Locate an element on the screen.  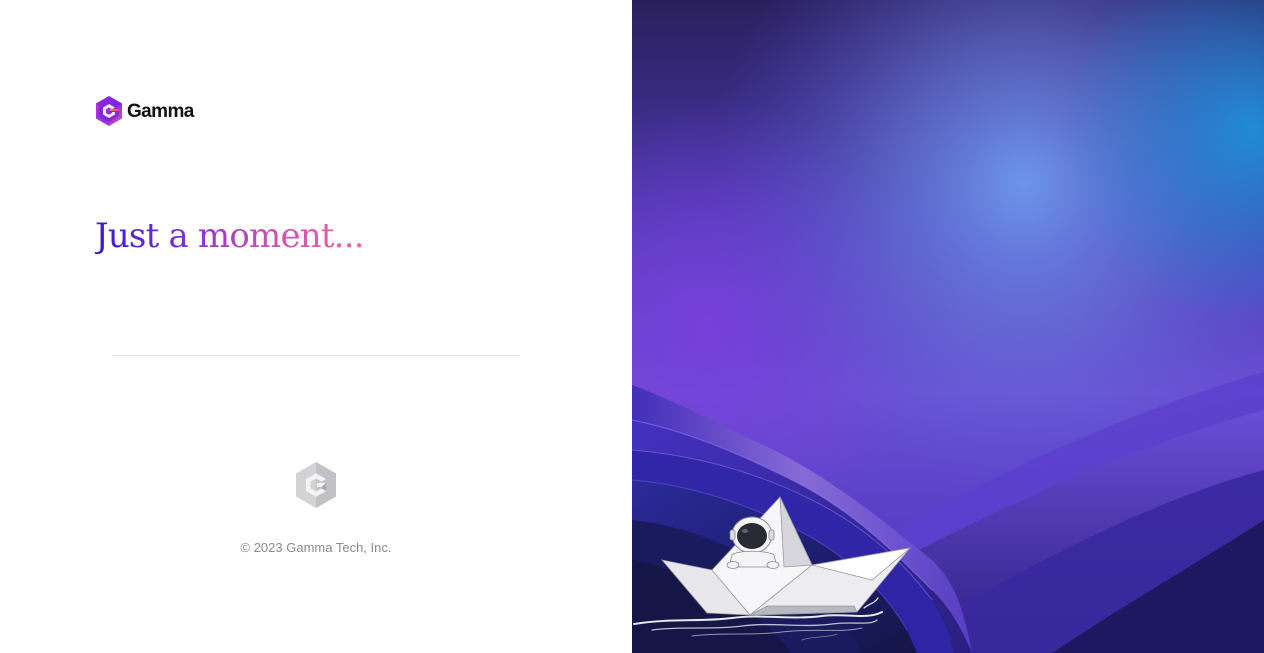
brand: Gamma is located at coordinates (144, 111).